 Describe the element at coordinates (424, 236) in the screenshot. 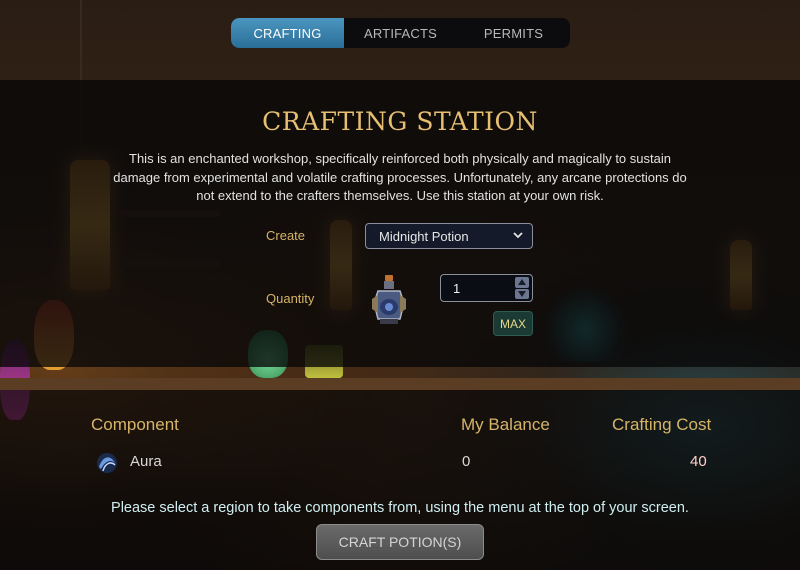

I see `create-select-value: Midnight Potion` at that location.